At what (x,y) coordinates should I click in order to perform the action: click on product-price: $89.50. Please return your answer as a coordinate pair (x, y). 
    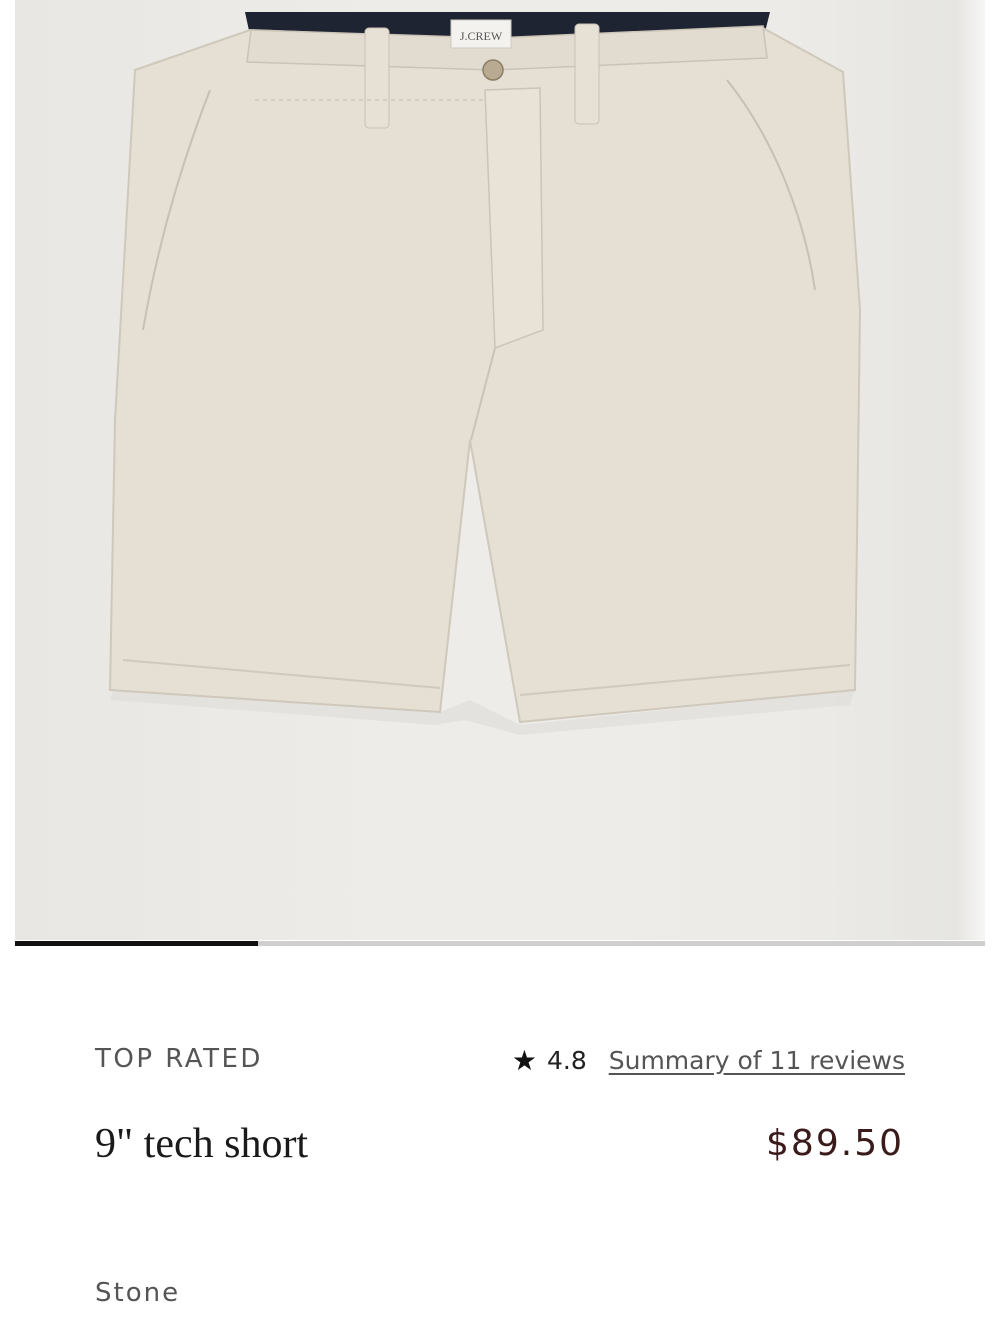
    Looking at the image, I should click on (835, 1143).